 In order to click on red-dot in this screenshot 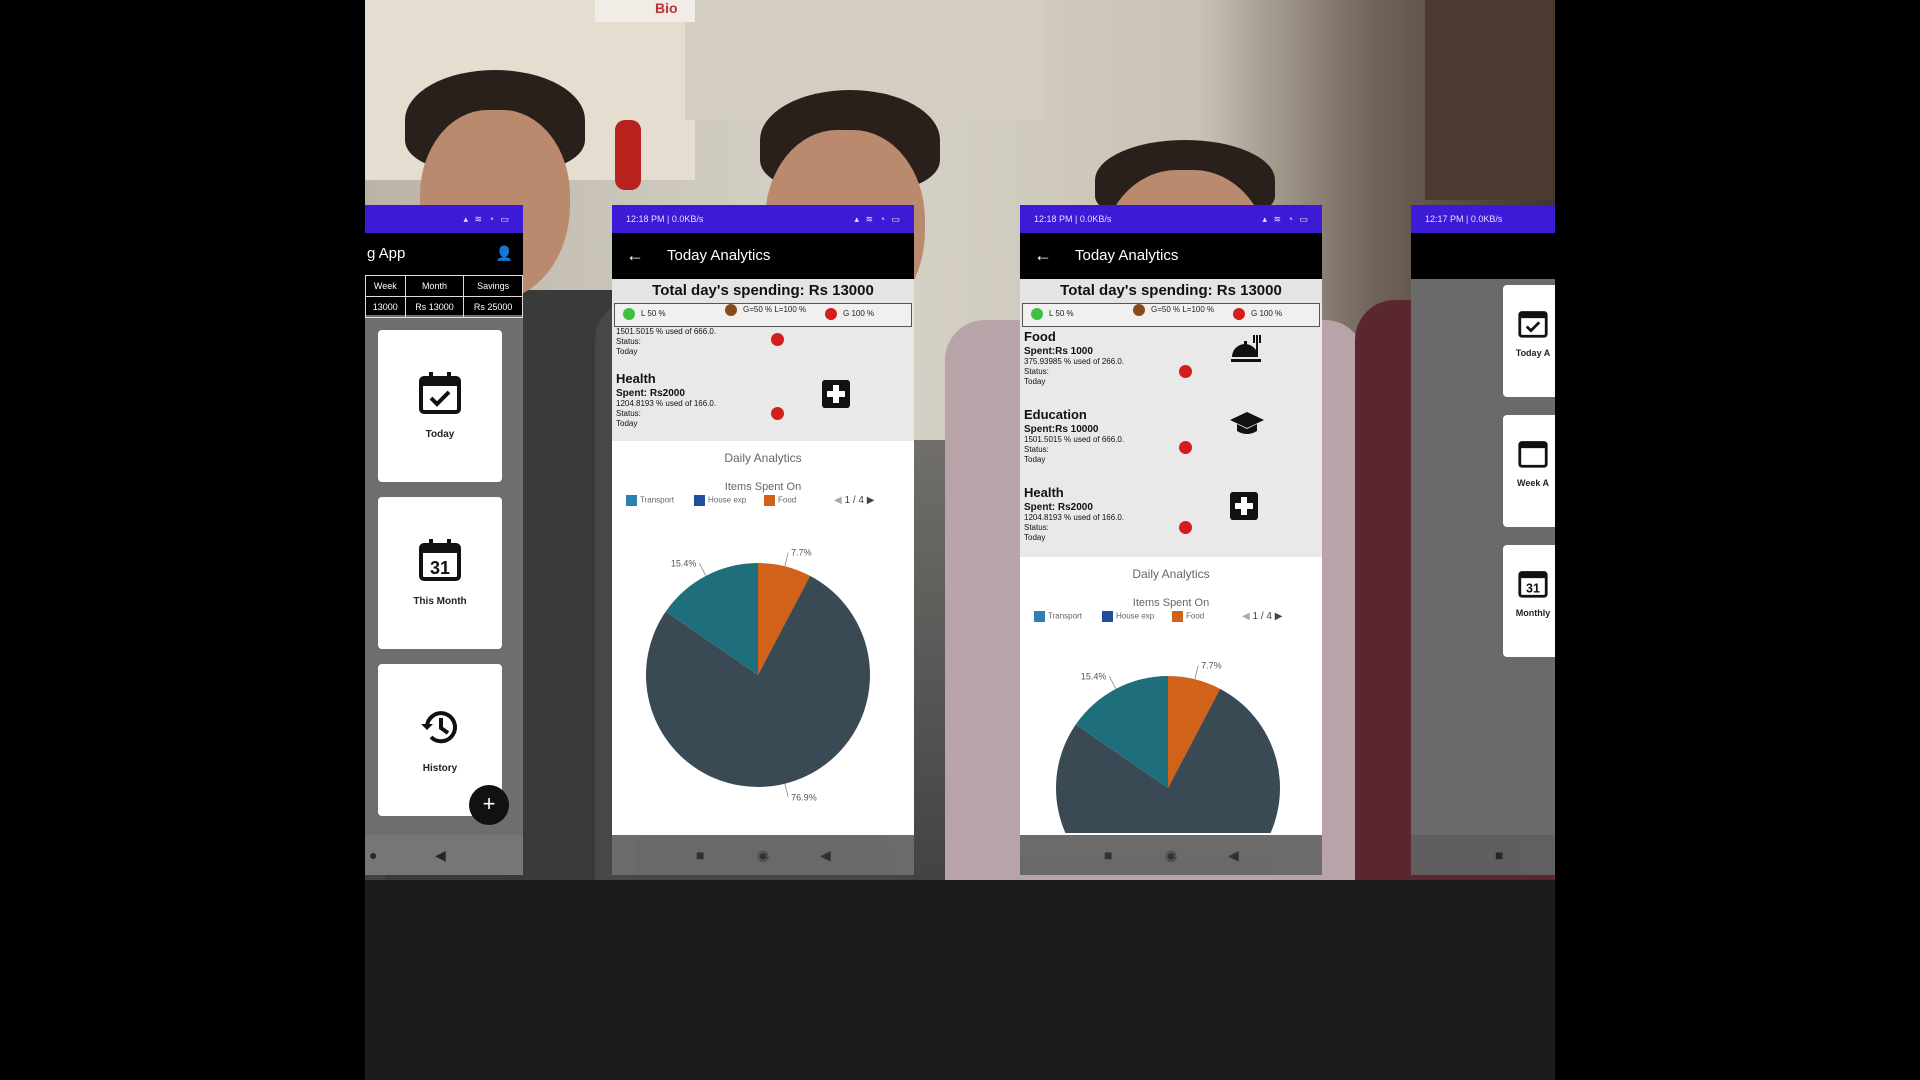, I will do `click(1239, 314)`.